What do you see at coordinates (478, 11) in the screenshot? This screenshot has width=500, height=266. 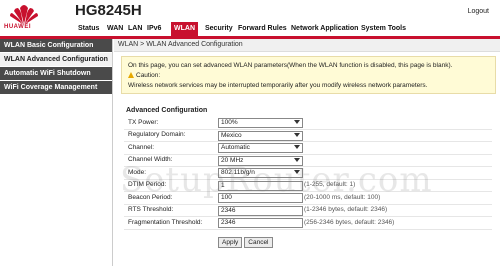 I see `logout-link: Logout` at bounding box center [478, 11].